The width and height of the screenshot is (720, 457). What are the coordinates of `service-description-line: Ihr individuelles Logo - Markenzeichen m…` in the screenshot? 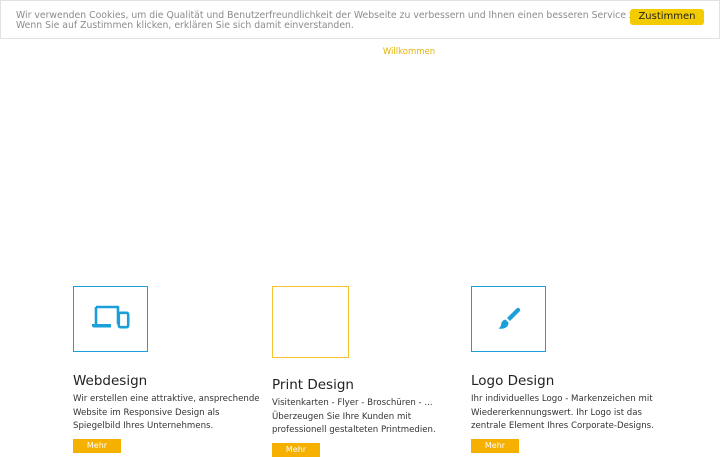 It's located at (562, 399).